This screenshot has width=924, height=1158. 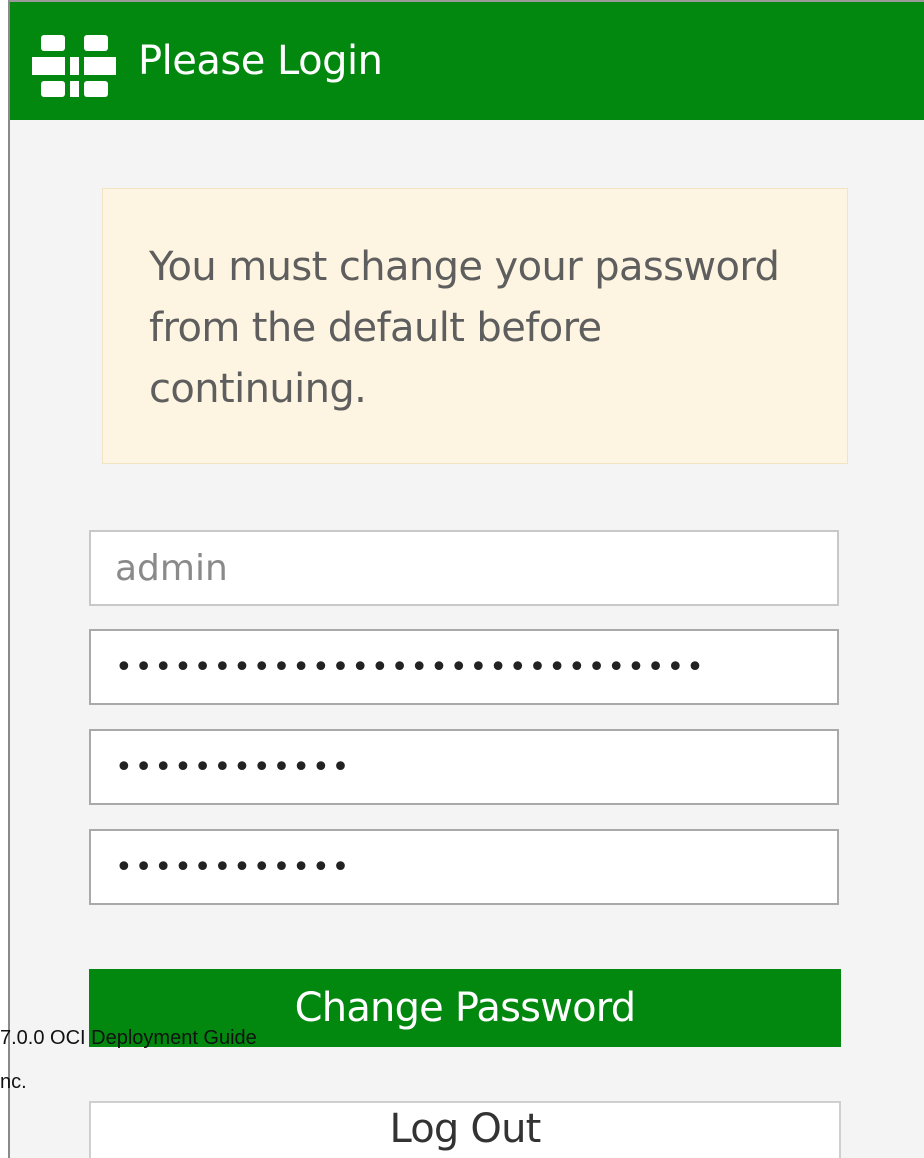 What do you see at coordinates (467, 61) in the screenshot?
I see `login-header: Please Login` at bounding box center [467, 61].